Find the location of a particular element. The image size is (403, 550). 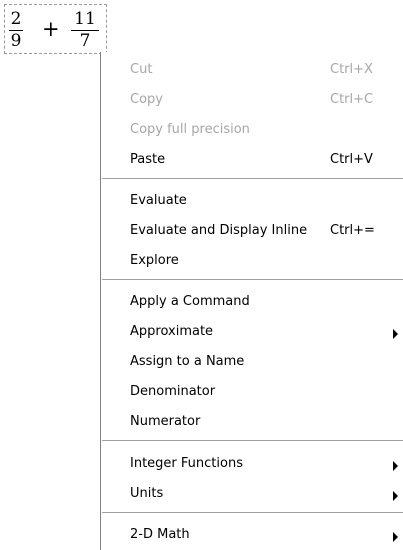

numerator-2: 2 is located at coordinates (16, 19).